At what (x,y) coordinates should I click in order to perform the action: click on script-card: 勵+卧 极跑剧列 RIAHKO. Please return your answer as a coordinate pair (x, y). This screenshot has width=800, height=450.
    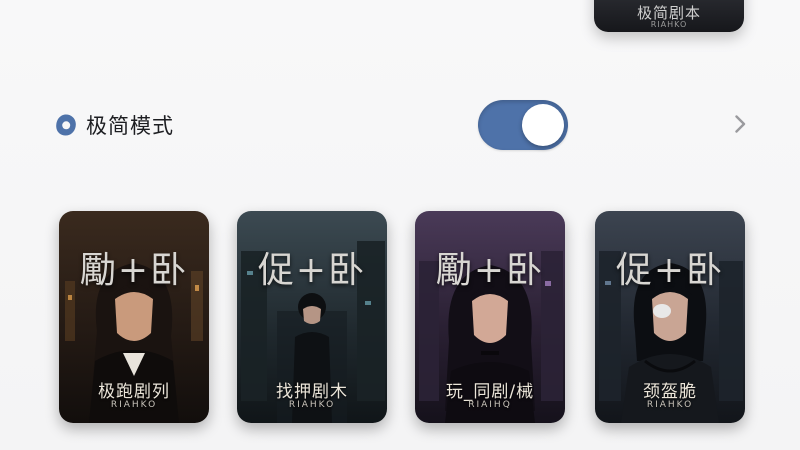
    Looking at the image, I should click on (134, 317).